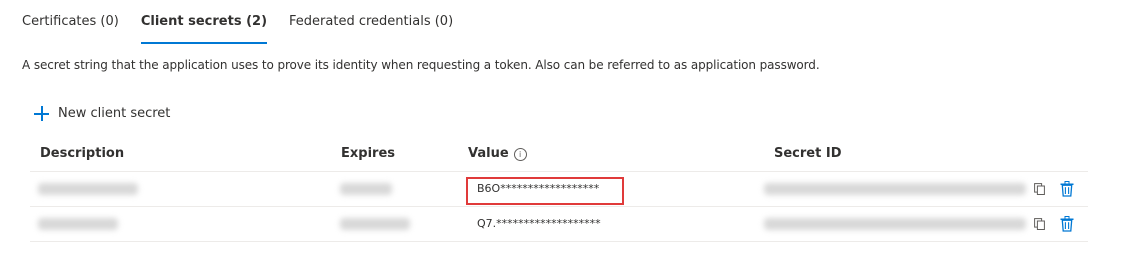 This screenshot has width=1126, height=268. I want to click on table-row: Q7.*******************, so click(559, 224).